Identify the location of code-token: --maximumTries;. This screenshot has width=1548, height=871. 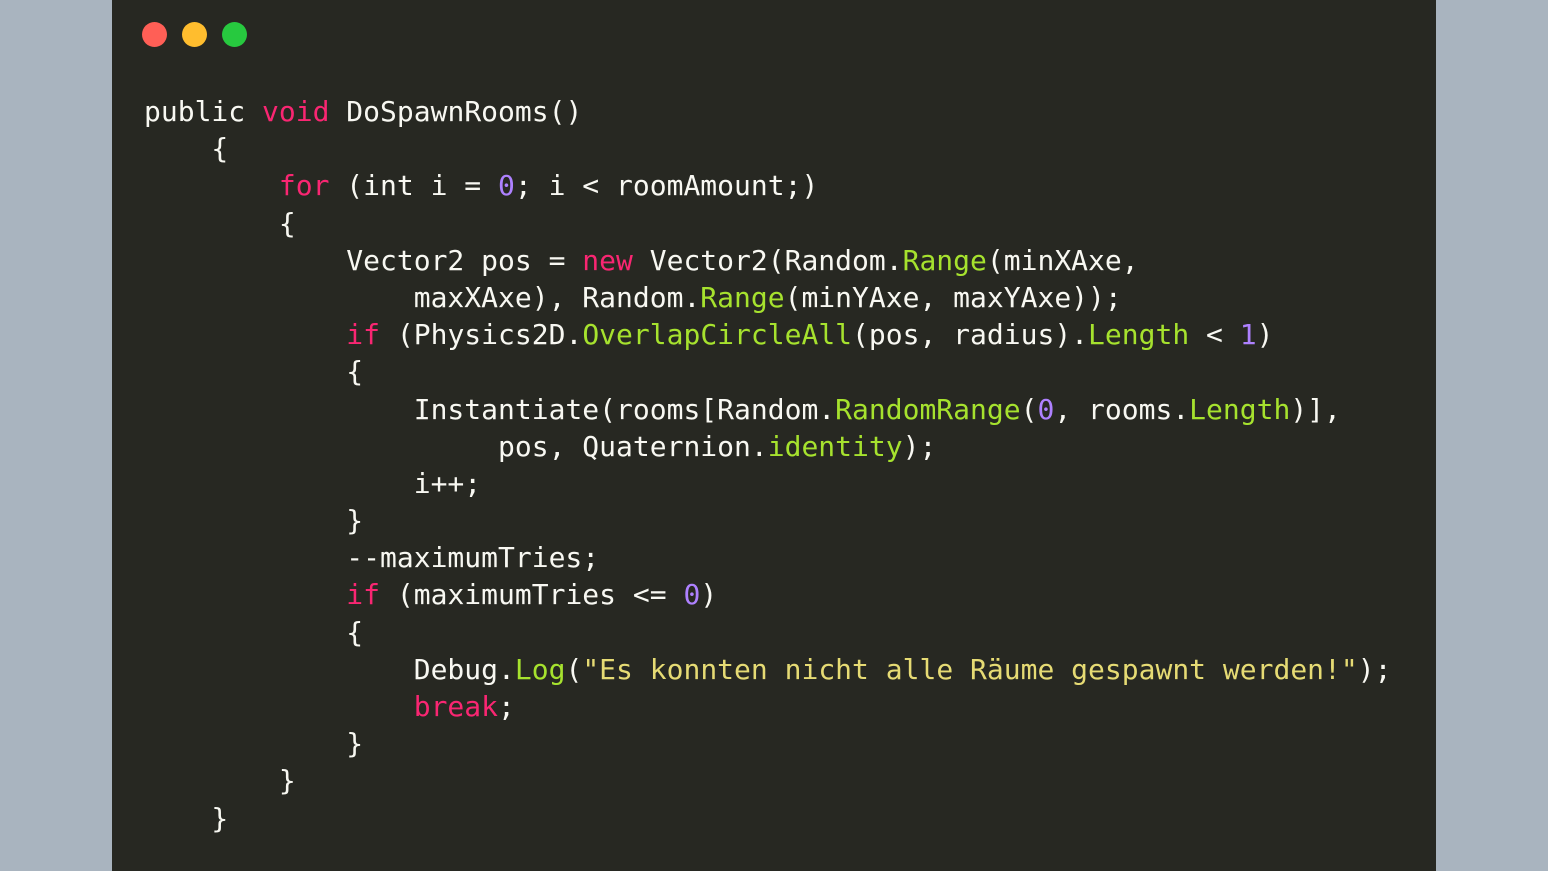
(372, 558).